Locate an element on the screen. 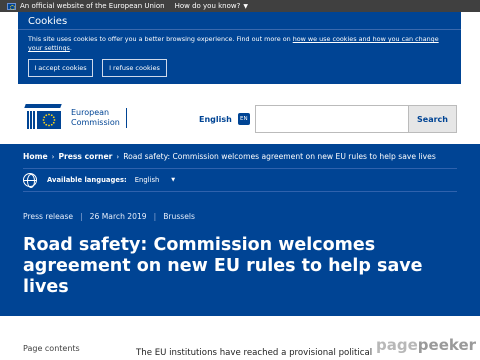 Image resolution: width=480 pixels, height=360 pixels. search-button: Search is located at coordinates (433, 119).